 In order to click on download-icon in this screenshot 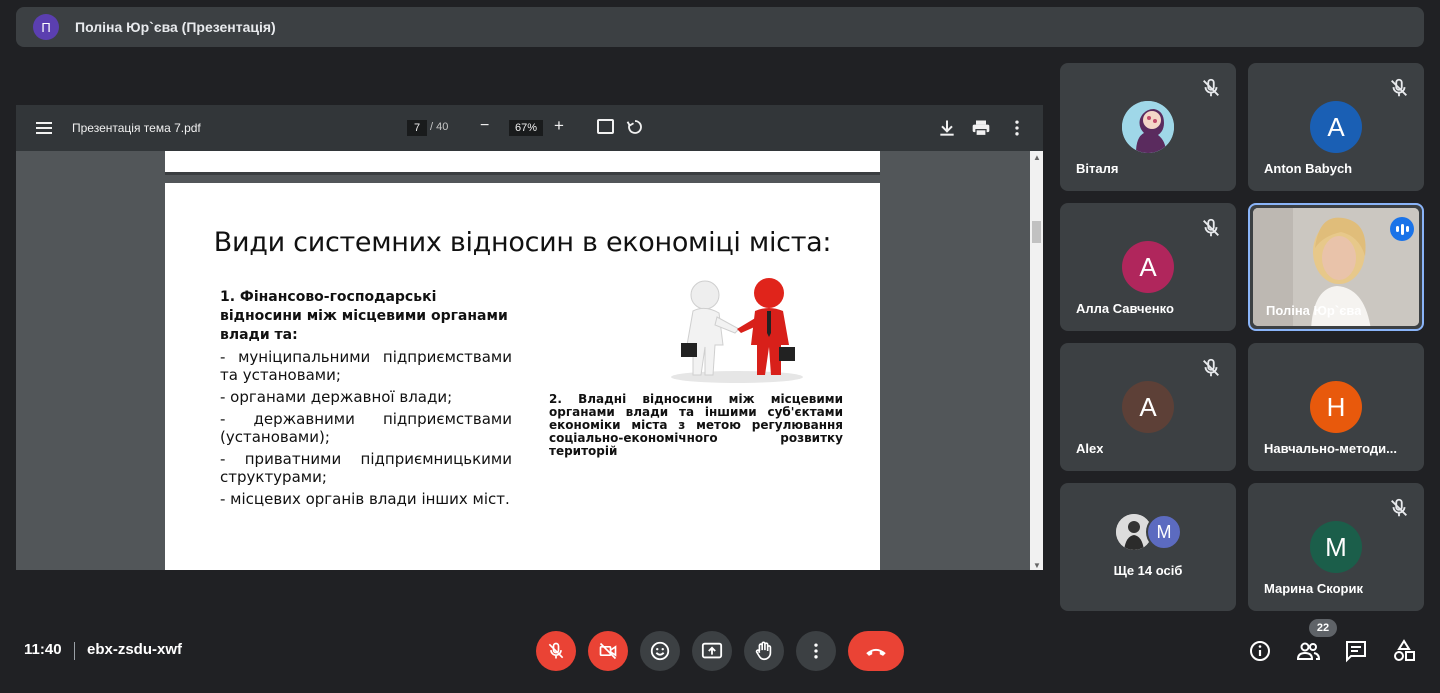, I will do `click(947, 128)`.